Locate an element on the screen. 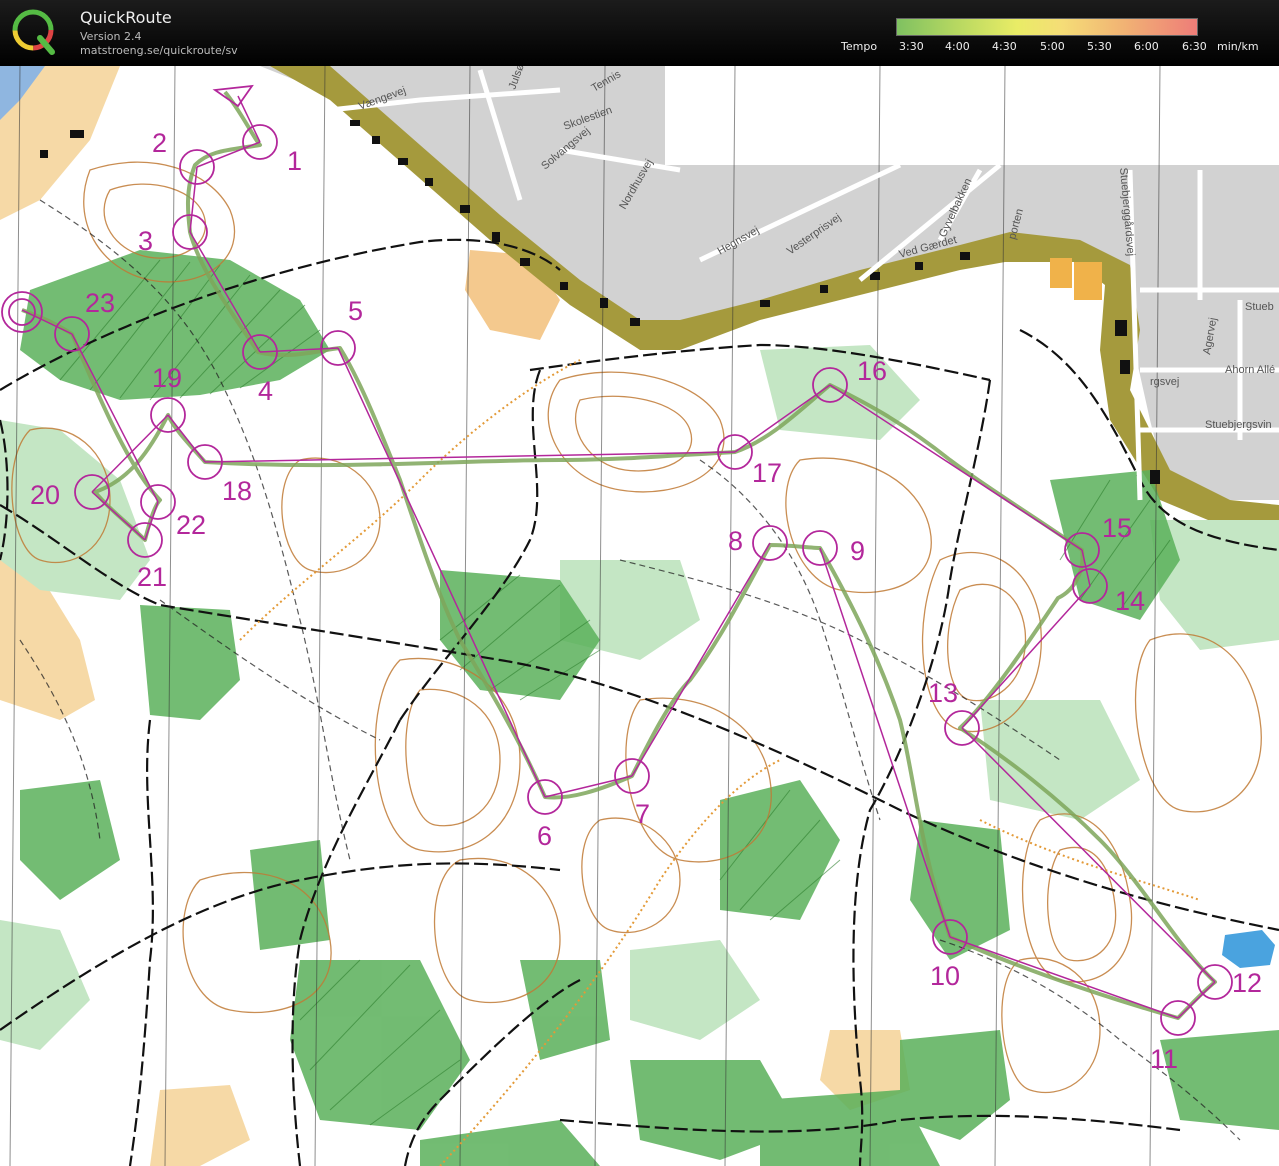 The width and height of the screenshot is (1279, 1166). tempo-label: Tempo is located at coordinates (859, 46).